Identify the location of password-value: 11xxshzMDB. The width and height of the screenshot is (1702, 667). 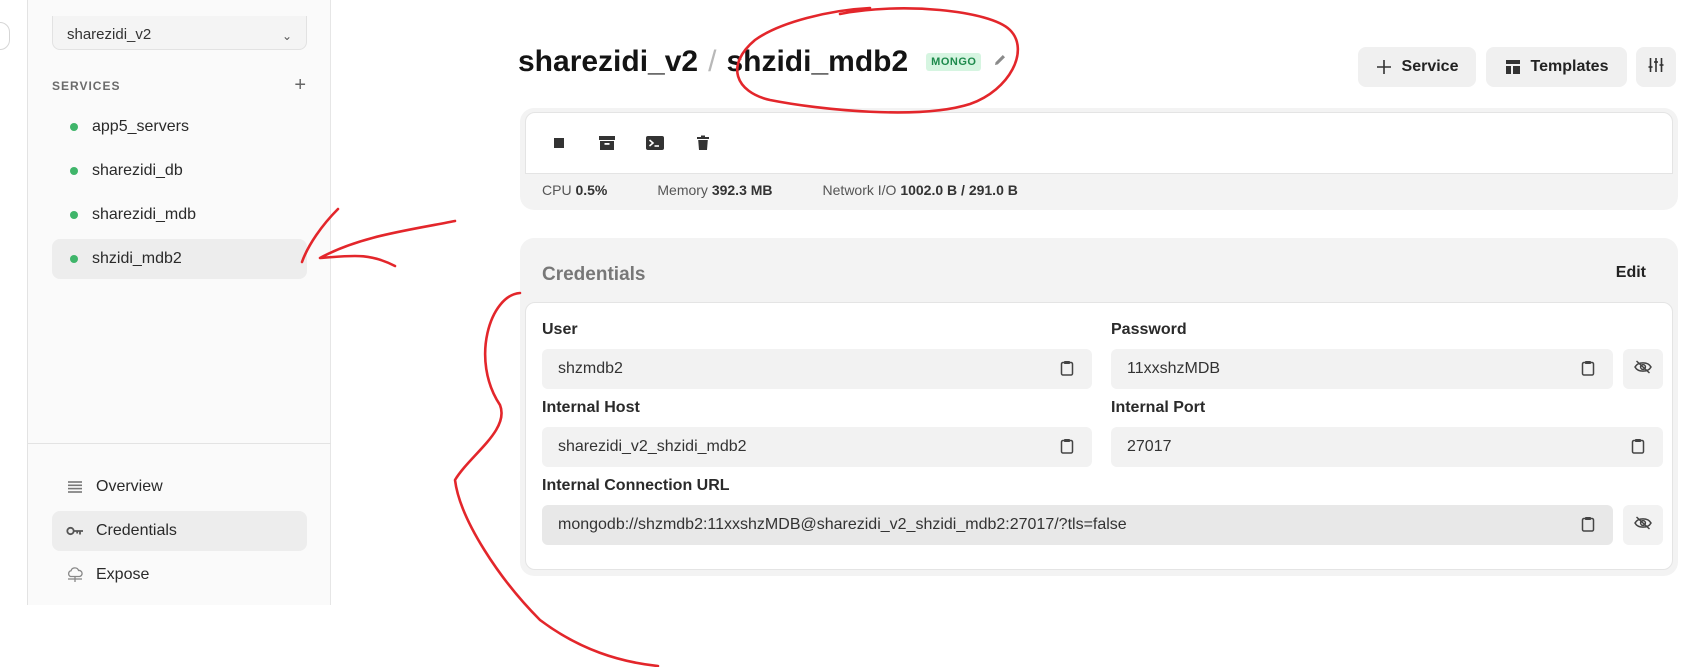
(1174, 368).